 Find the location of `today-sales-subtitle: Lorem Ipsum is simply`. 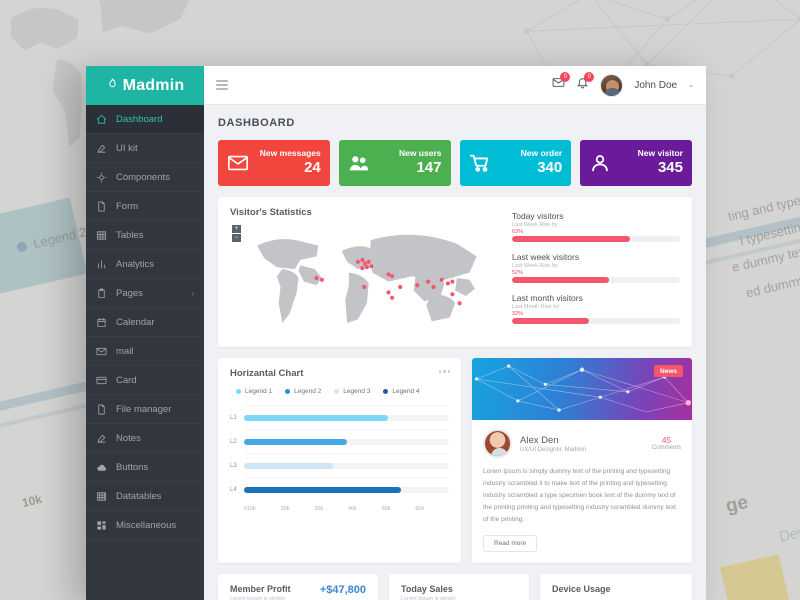

today-sales-subtitle: Lorem Ipsum is simply is located at coordinates (428, 598).